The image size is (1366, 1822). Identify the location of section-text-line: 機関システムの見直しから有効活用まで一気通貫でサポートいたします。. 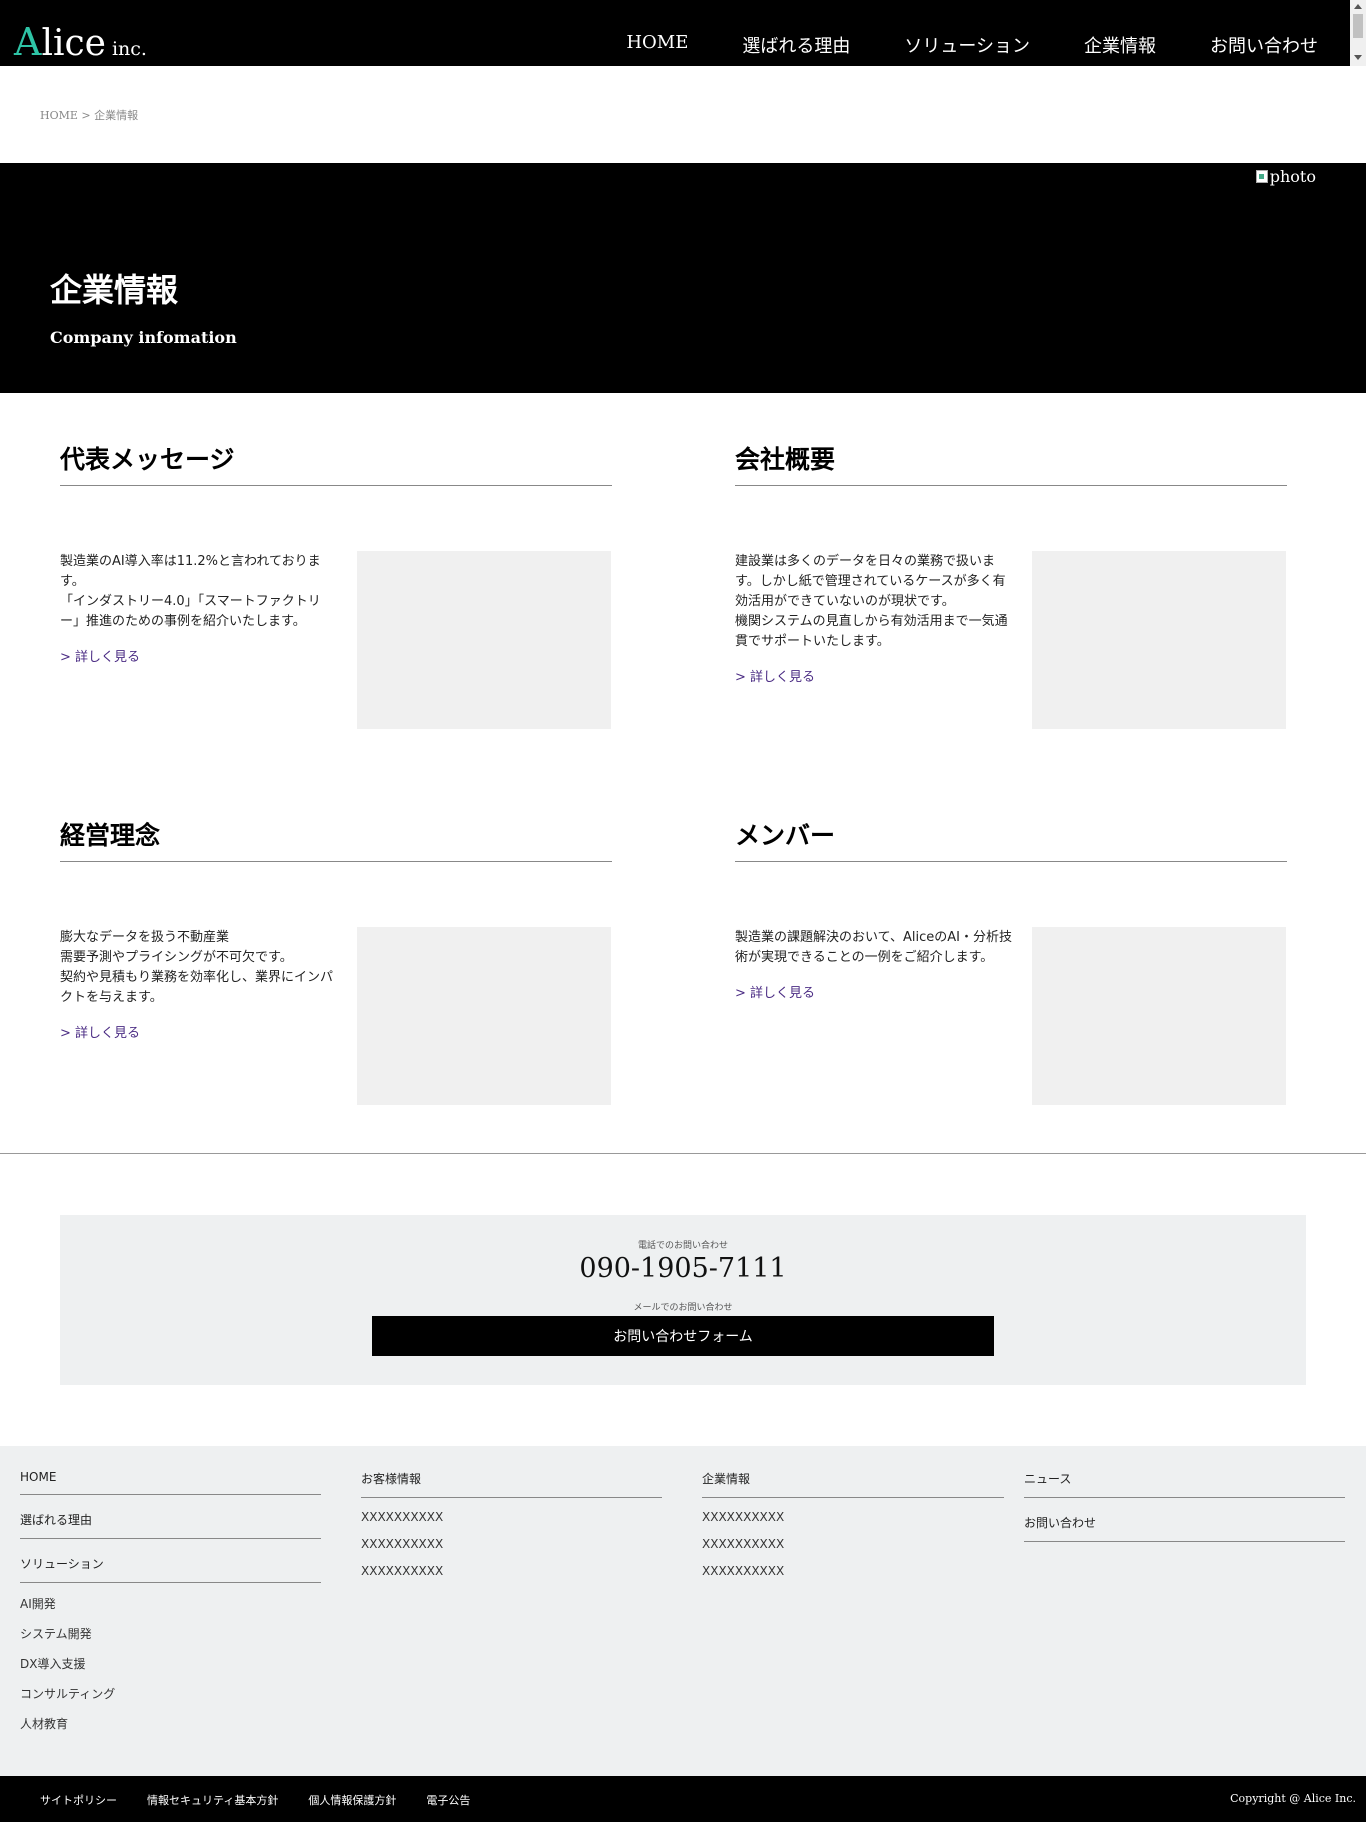
(871, 631).